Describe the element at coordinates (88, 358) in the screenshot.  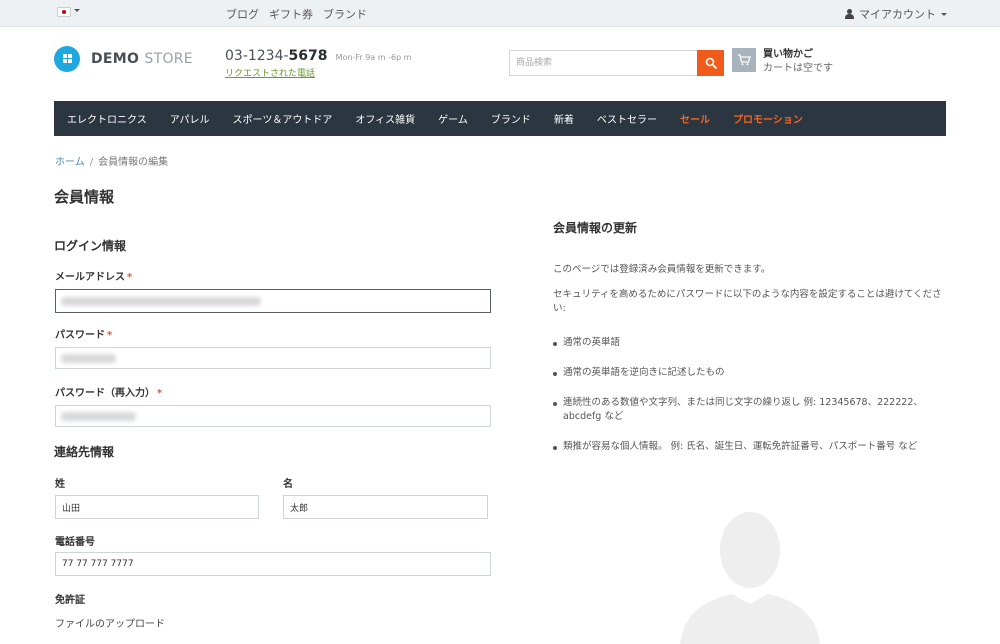
I see `password-redacted` at that location.